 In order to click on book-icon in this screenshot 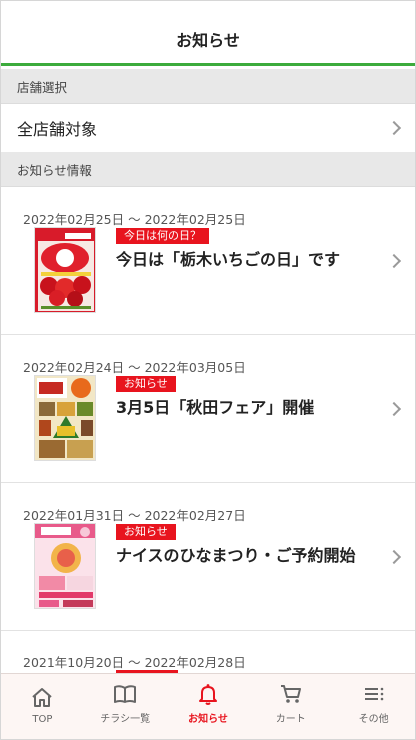, I will do `click(125, 694)`.